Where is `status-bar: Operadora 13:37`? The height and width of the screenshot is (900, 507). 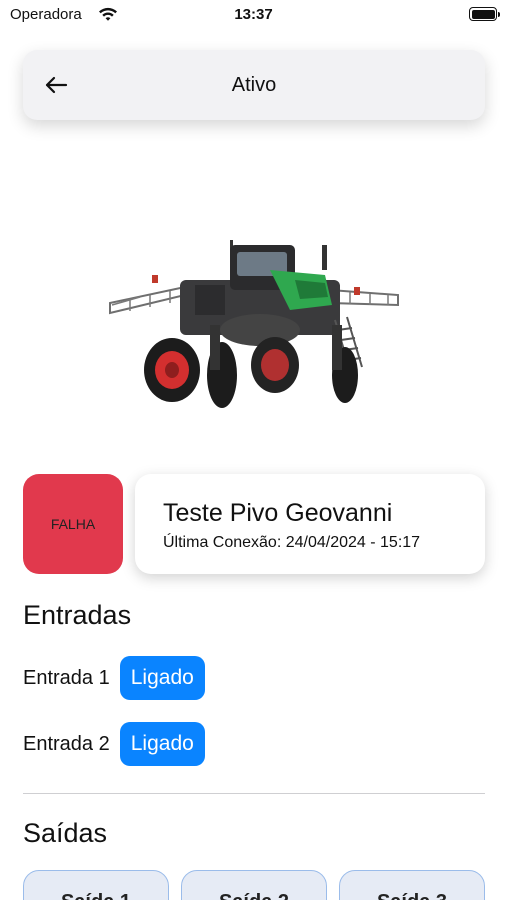
status-bar: Operadora 13:37 is located at coordinates (253, 15).